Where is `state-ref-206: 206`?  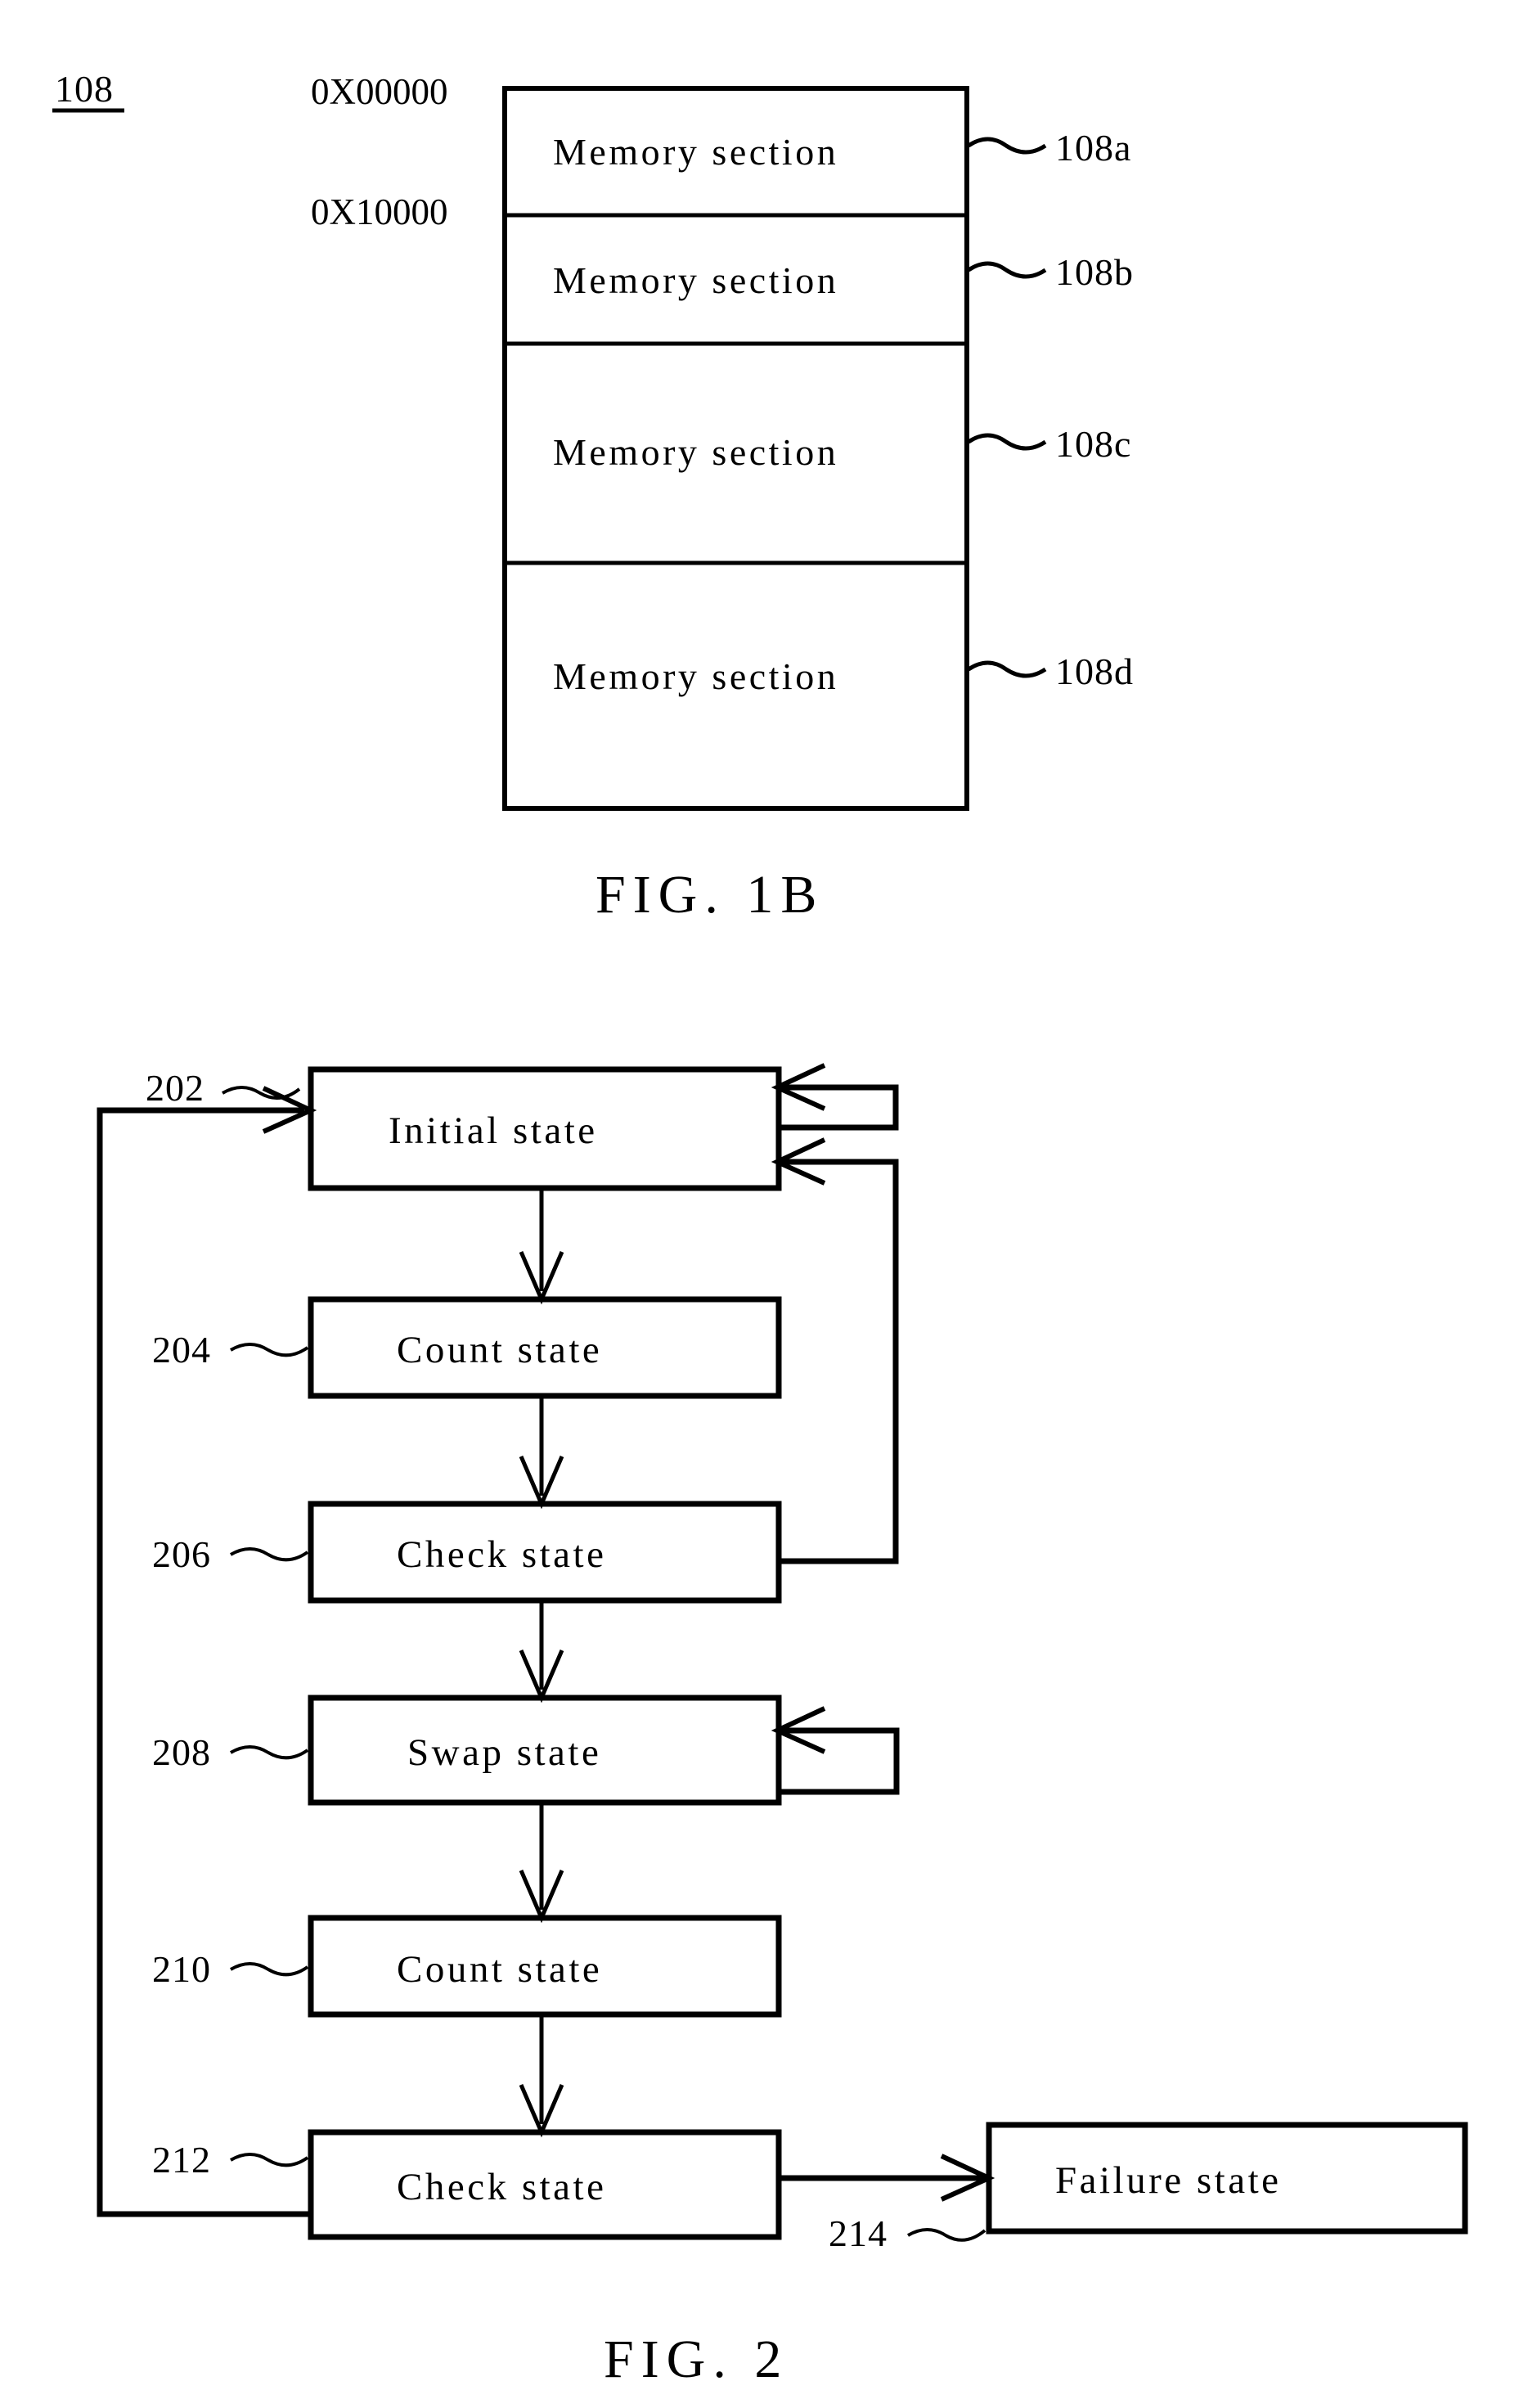 state-ref-206: 206 is located at coordinates (181, 1554).